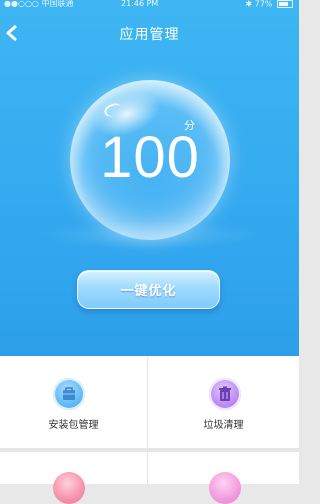 The height and width of the screenshot is (504, 320). I want to click on score-unit: 分, so click(189, 125).